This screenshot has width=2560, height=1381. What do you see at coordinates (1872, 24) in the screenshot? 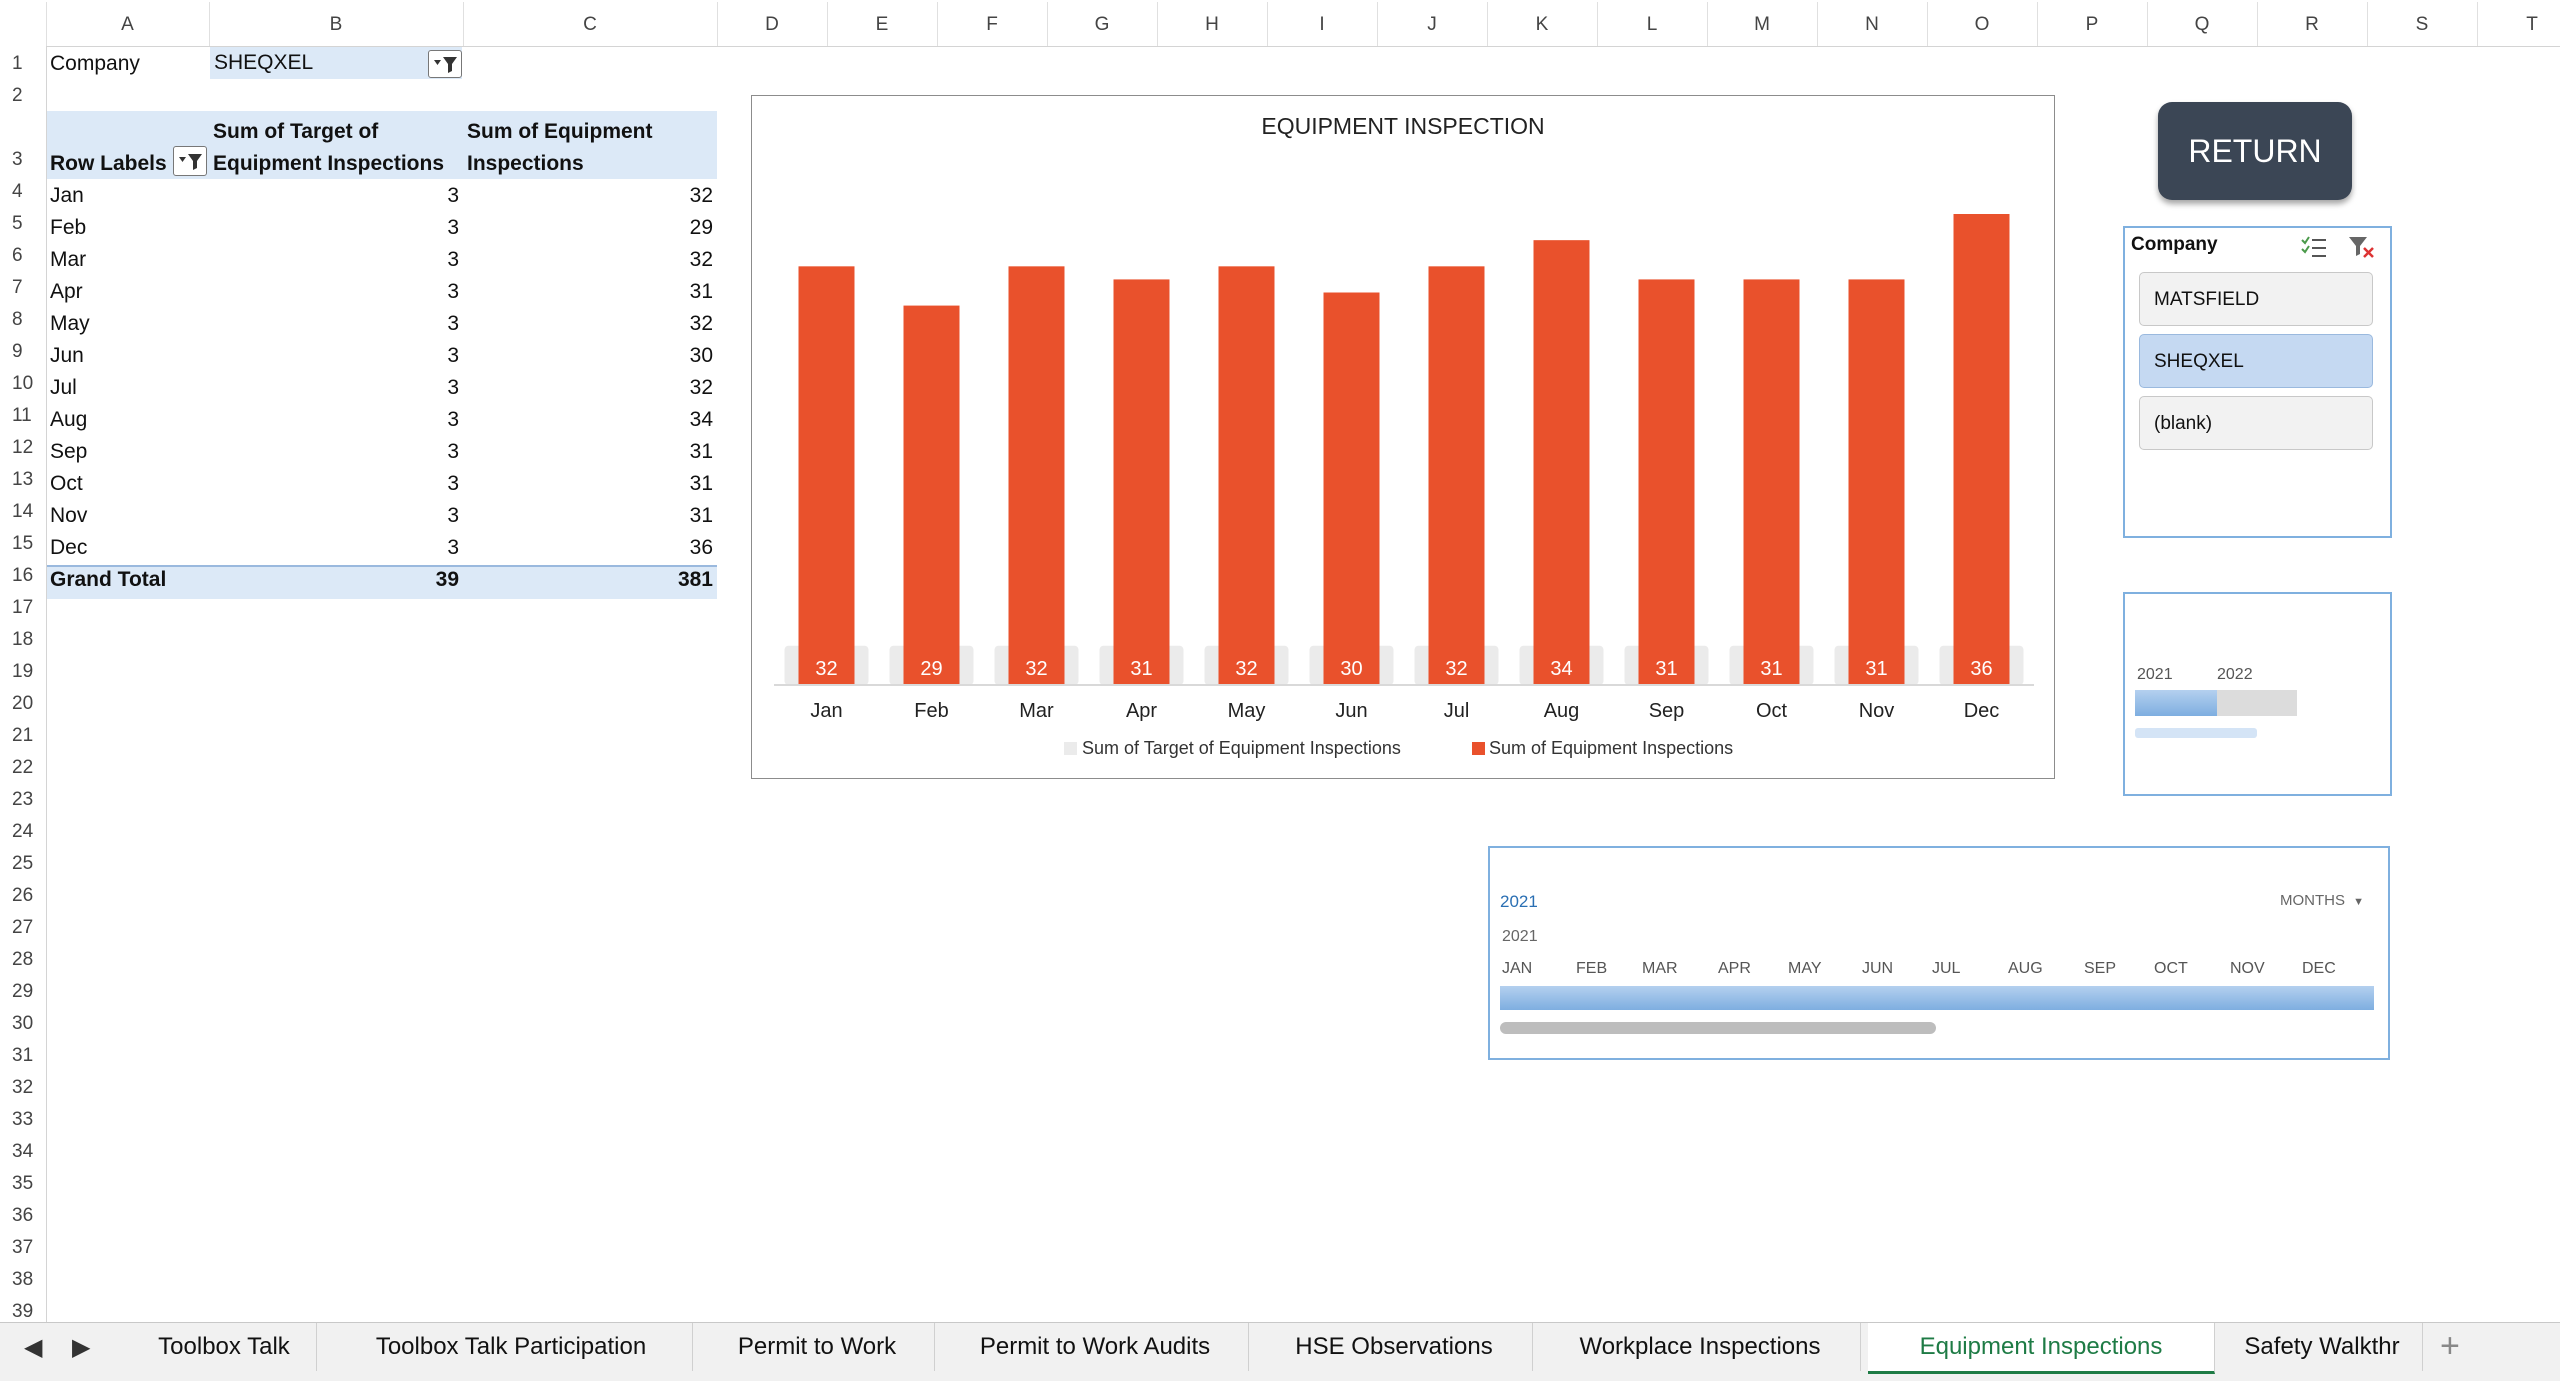
I see `col-header-n: N` at bounding box center [1872, 24].